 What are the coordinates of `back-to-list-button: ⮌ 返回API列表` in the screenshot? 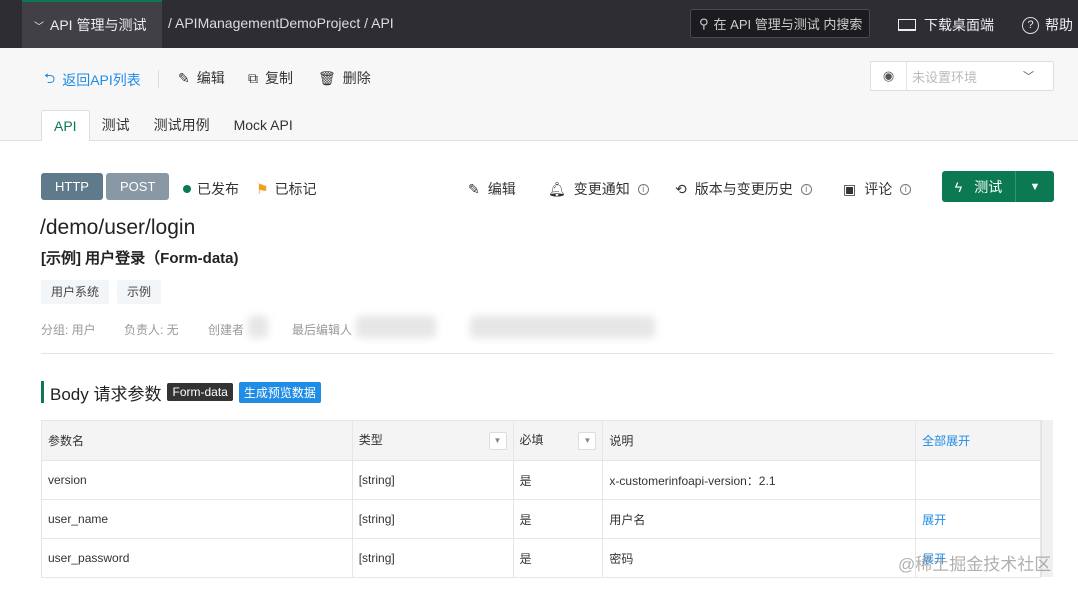 It's located at (92, 80).